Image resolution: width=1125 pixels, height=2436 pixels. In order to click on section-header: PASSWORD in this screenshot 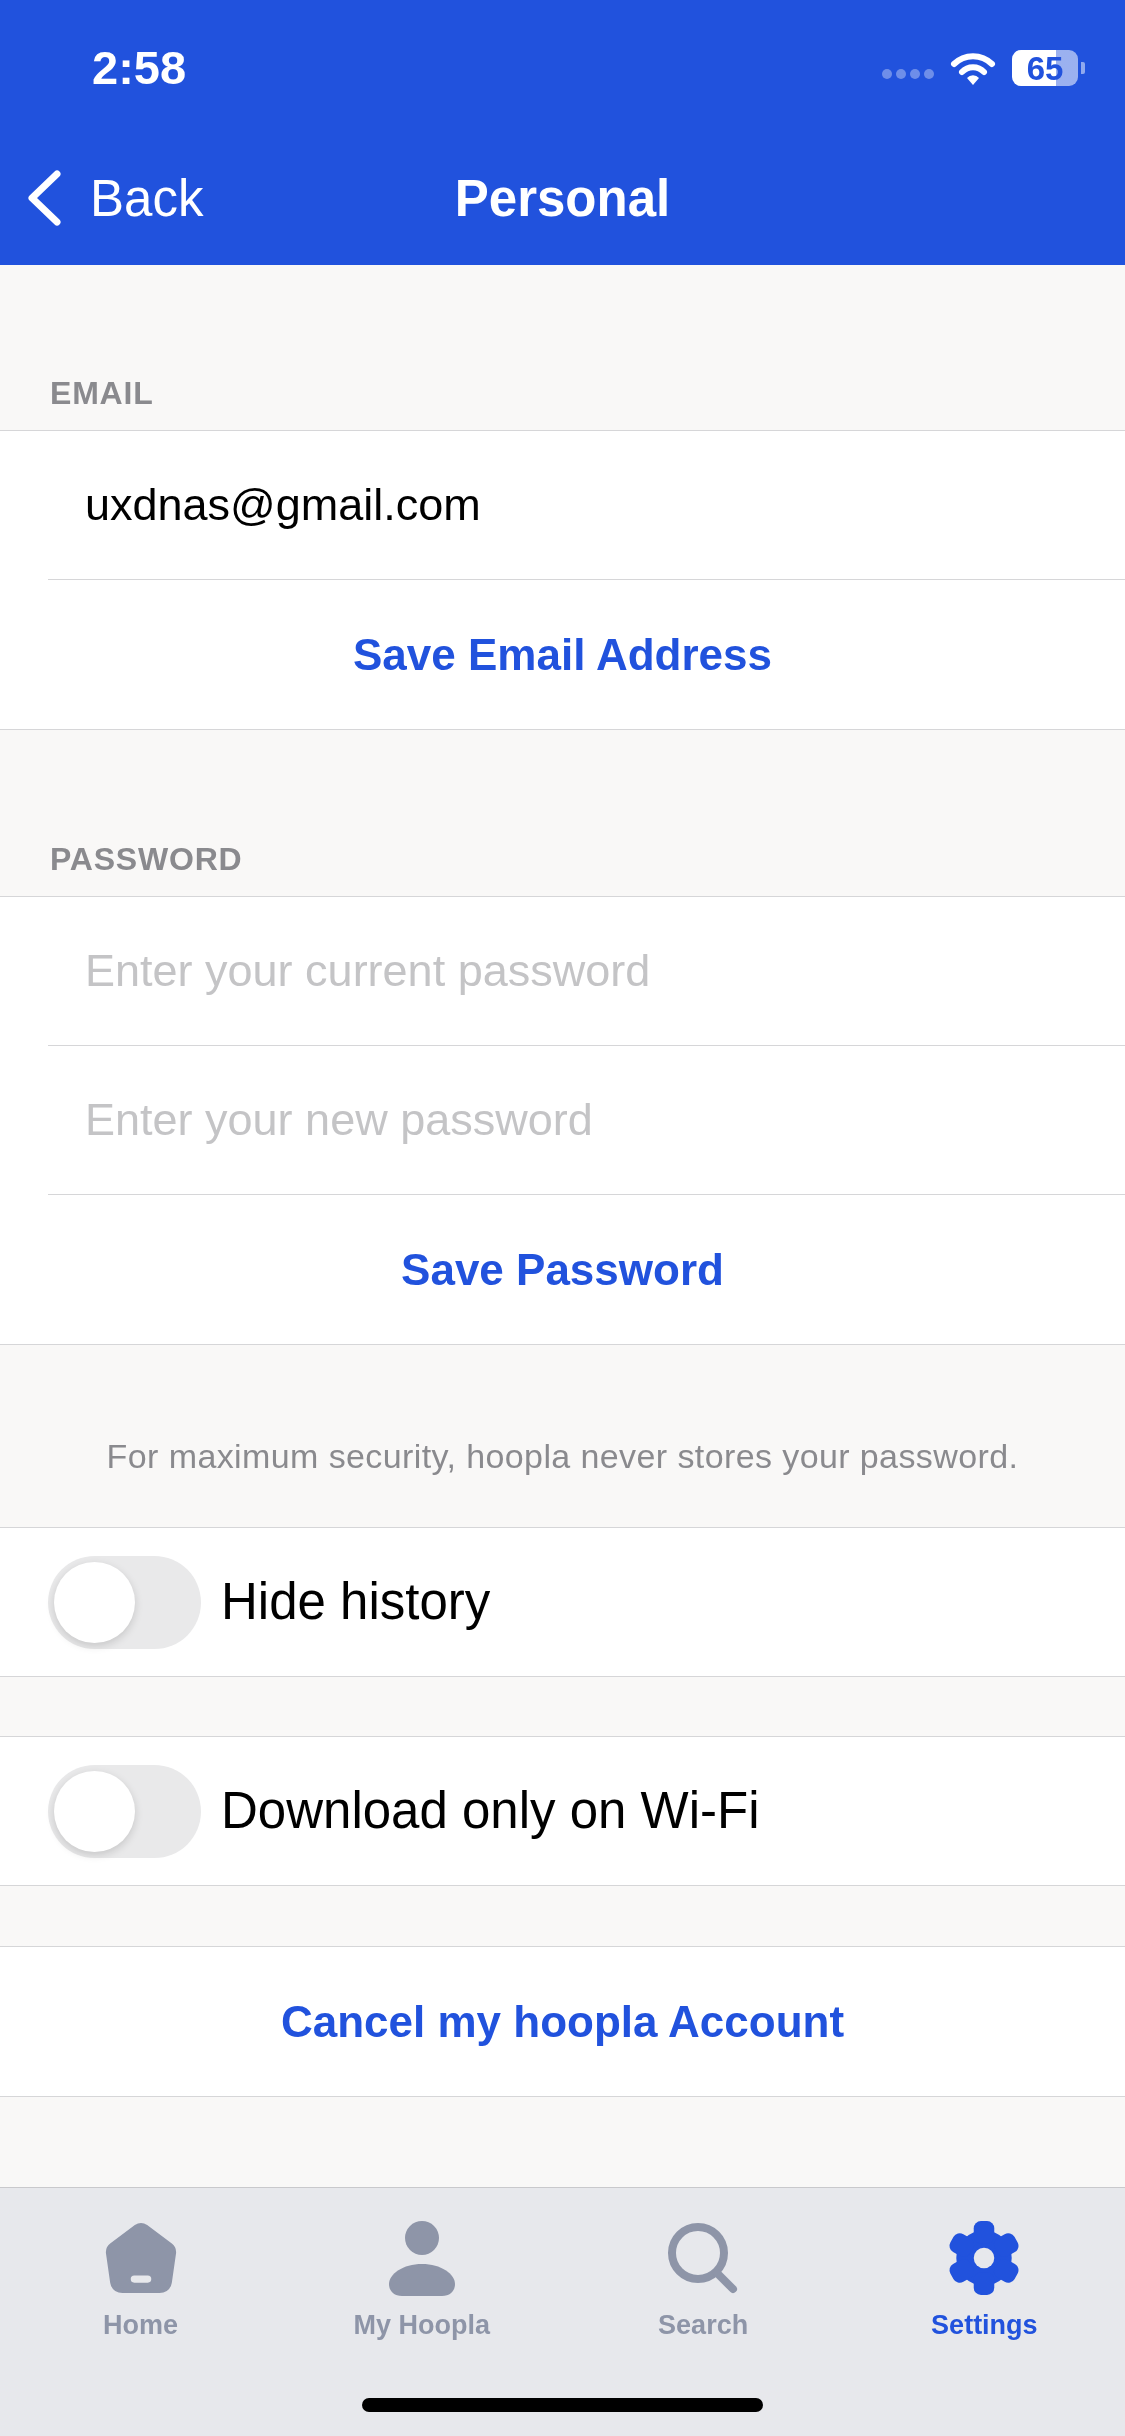, I will do `click(146, 859)`.